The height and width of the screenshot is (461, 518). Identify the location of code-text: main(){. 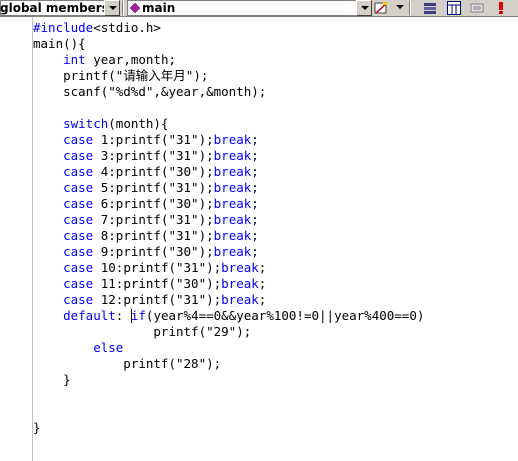
(59, 43).